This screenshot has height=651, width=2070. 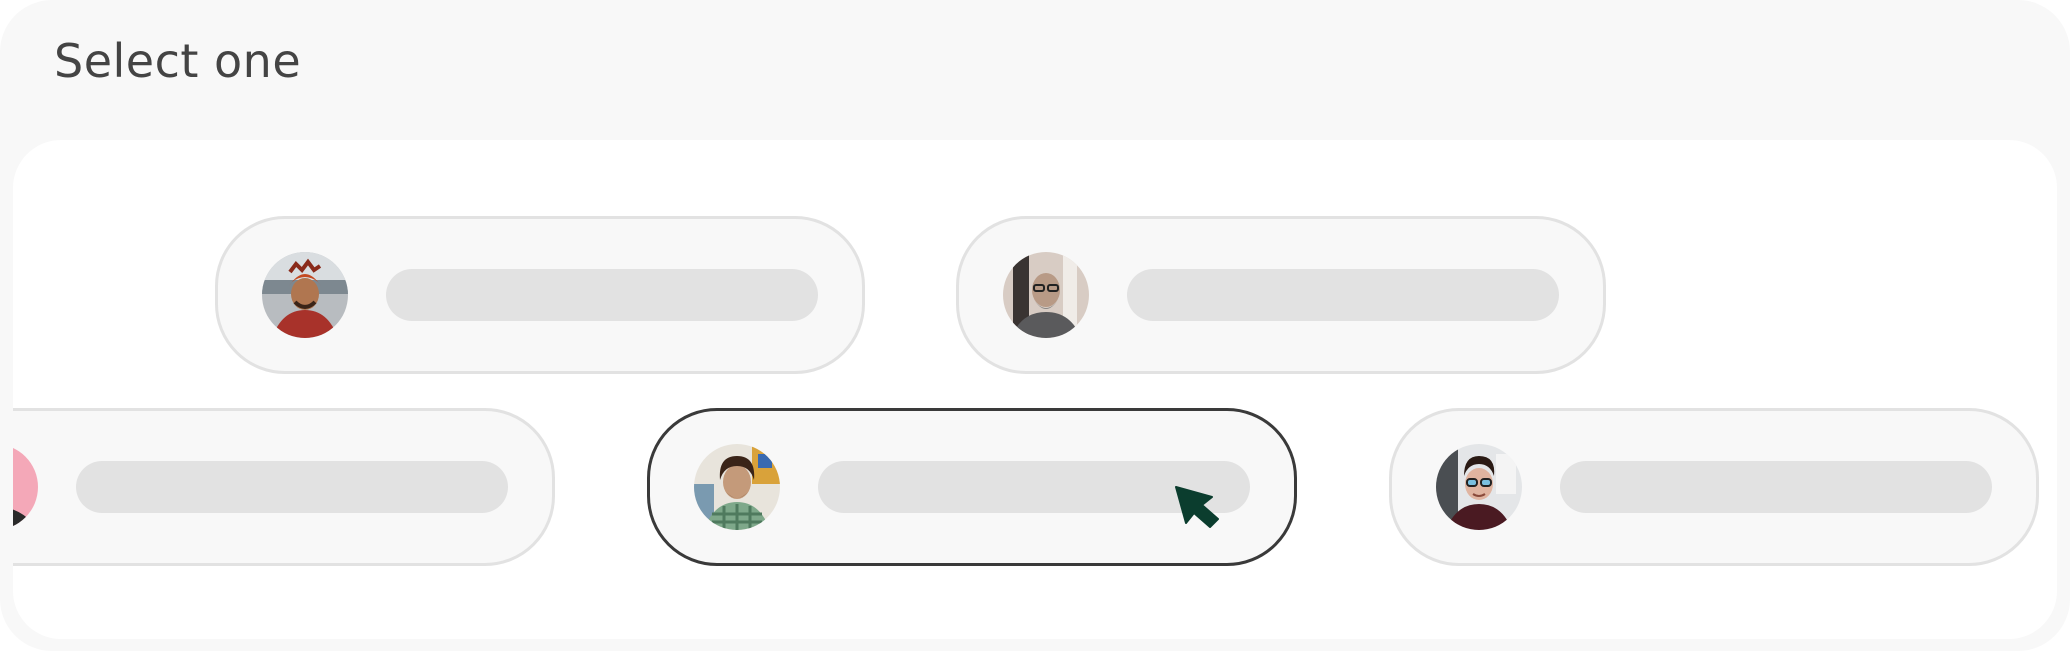 I want to click on man-curly-hair-plaid-shirt-avatar-icon, so click(x=737, y=487).